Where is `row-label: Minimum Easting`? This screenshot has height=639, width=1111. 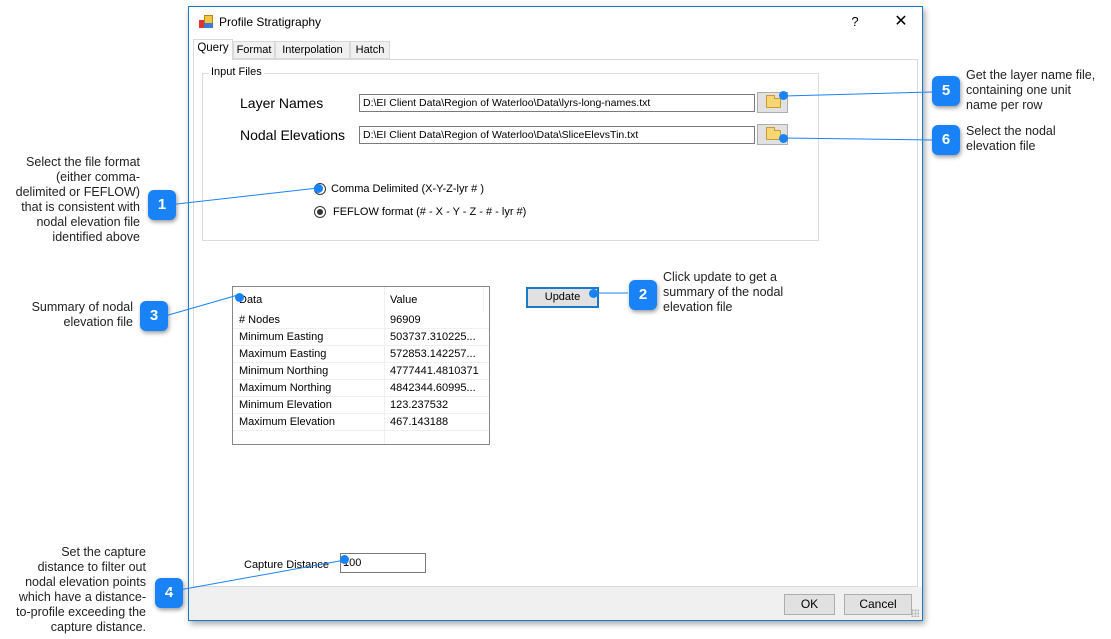 row-label: Minimum Easting is located at coordinates (281, 337).